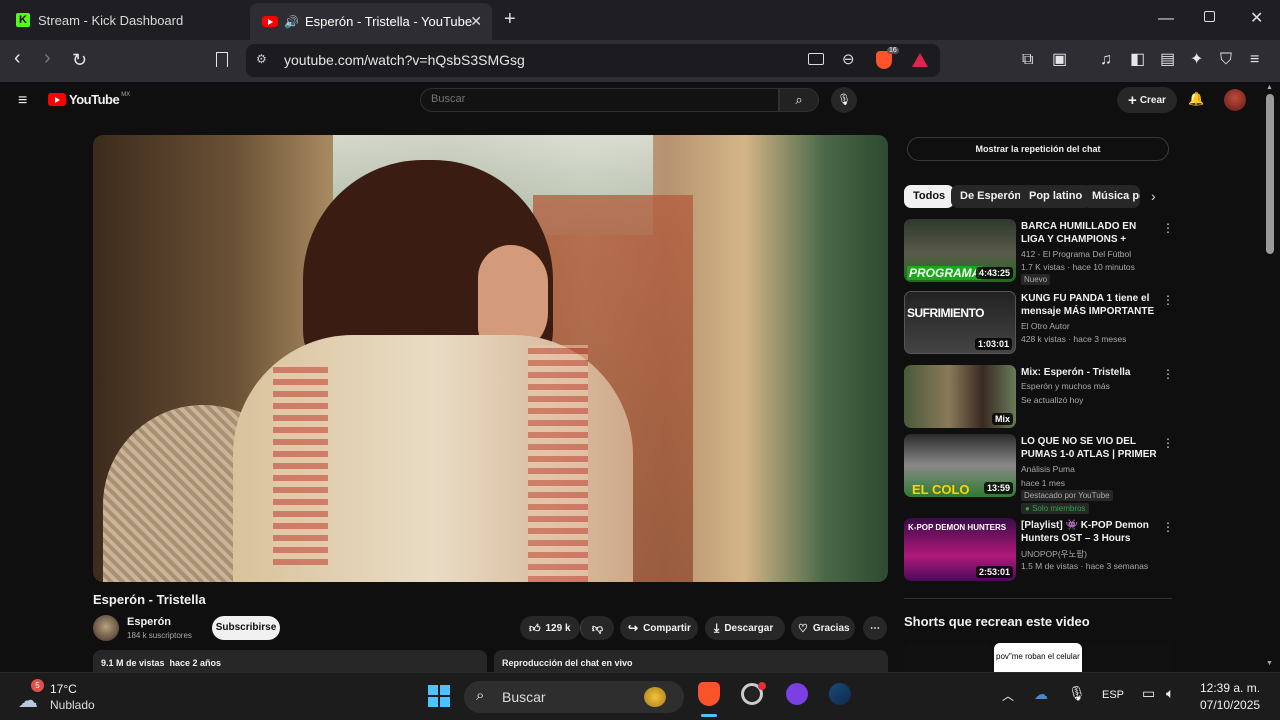 This screenshot has width=1280, height=720. I want to click on microphone-tray-icon: 🎙, so click(1077, 693).